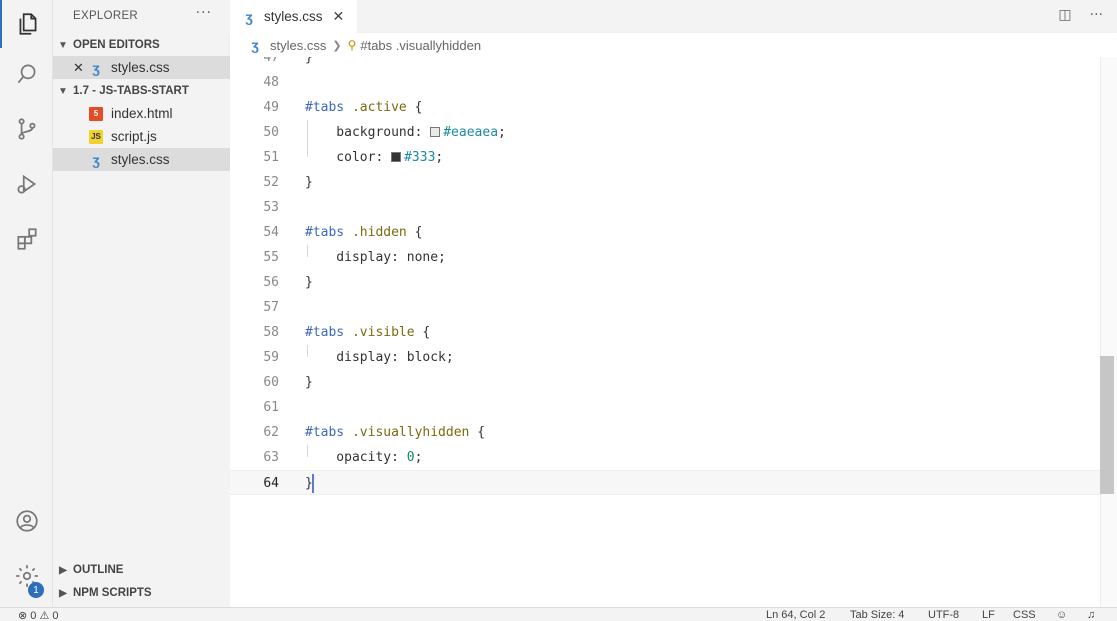  I want to click on tab-styles-css: ʒ styles.css ✕, so click(293, 16).